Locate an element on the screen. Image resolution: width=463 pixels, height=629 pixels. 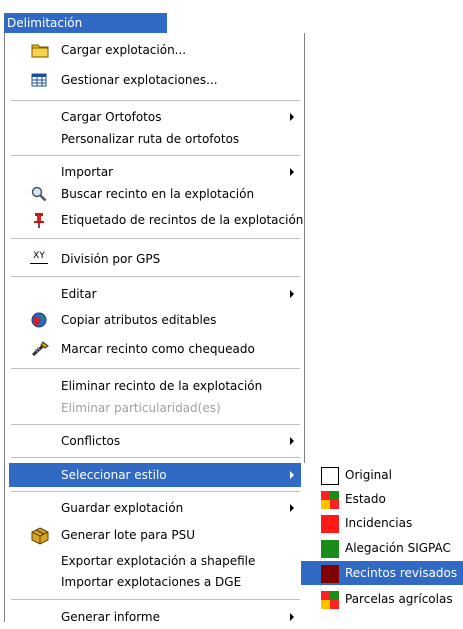
menu-item-etiquetado-recintos: Etiquetado de recintos de la explotación is located at coordinates (156, 220).